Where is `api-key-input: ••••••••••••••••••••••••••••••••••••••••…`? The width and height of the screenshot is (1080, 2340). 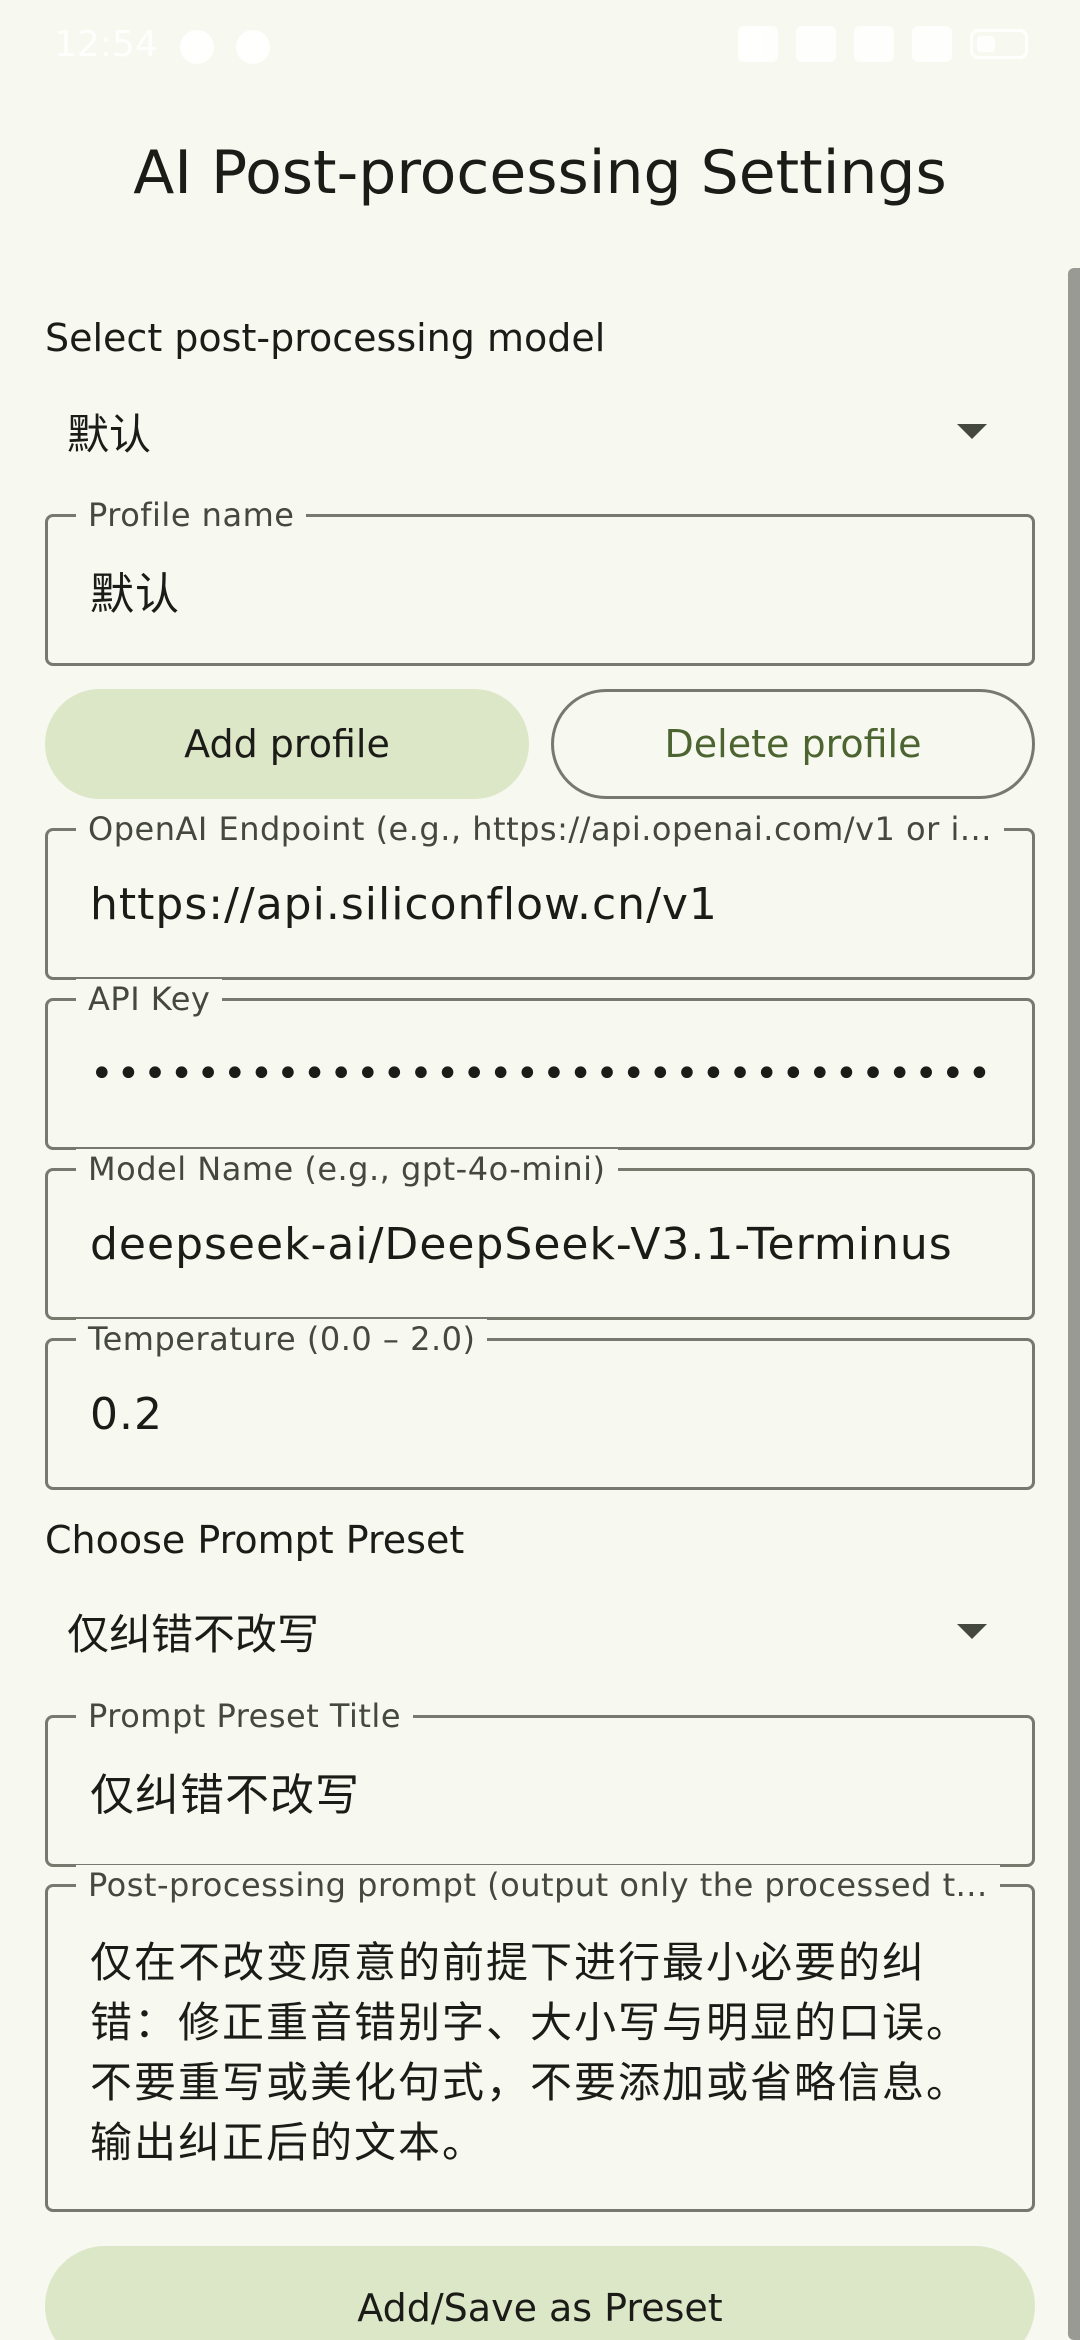 api-key-input: ••••••••••••••••••••••••••••••••••••••••… is located at coordinates (541, 1074).